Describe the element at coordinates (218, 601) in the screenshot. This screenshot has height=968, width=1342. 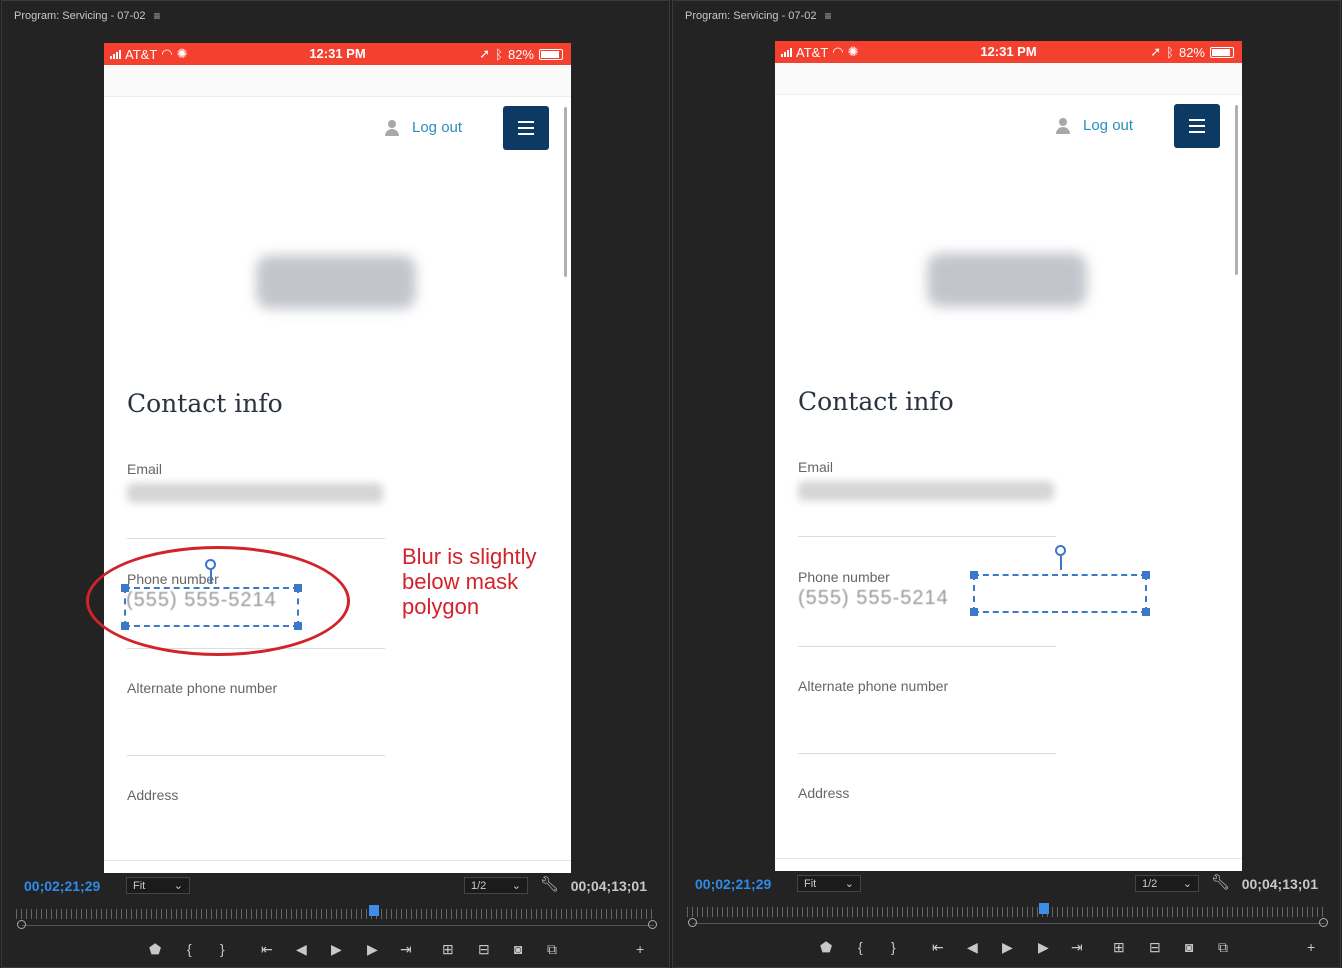
I see `annotation-circle` at that location.